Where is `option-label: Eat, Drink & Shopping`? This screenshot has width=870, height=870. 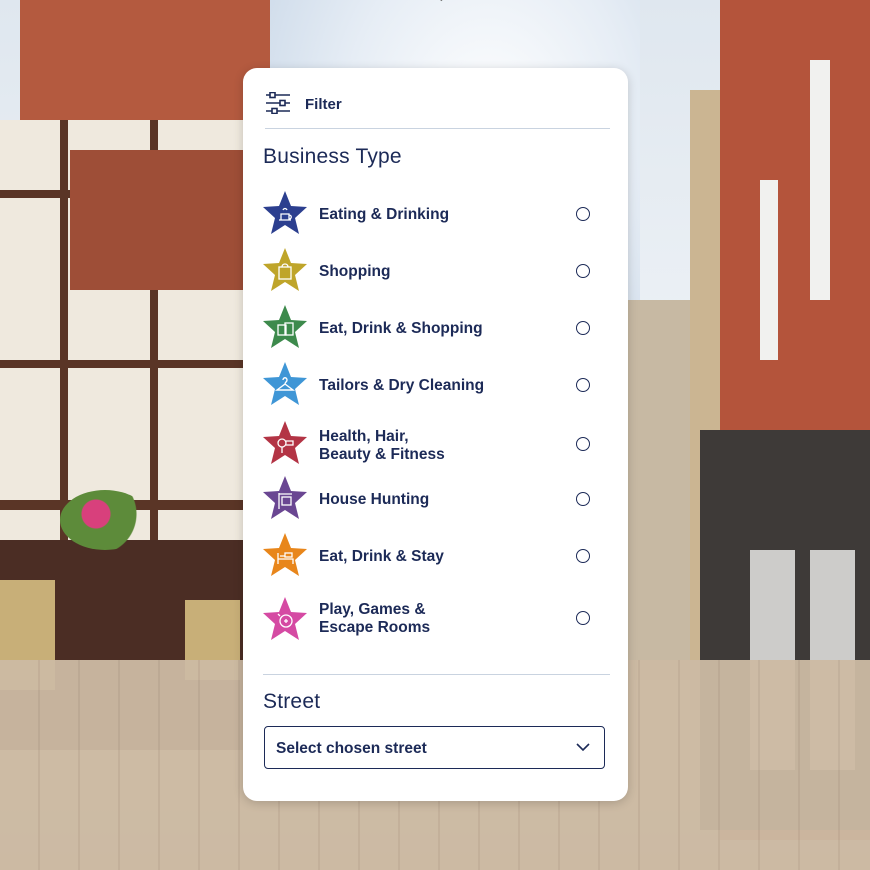
option-label: Eat, Drink & Shopping is located at coordinates (401, 328).